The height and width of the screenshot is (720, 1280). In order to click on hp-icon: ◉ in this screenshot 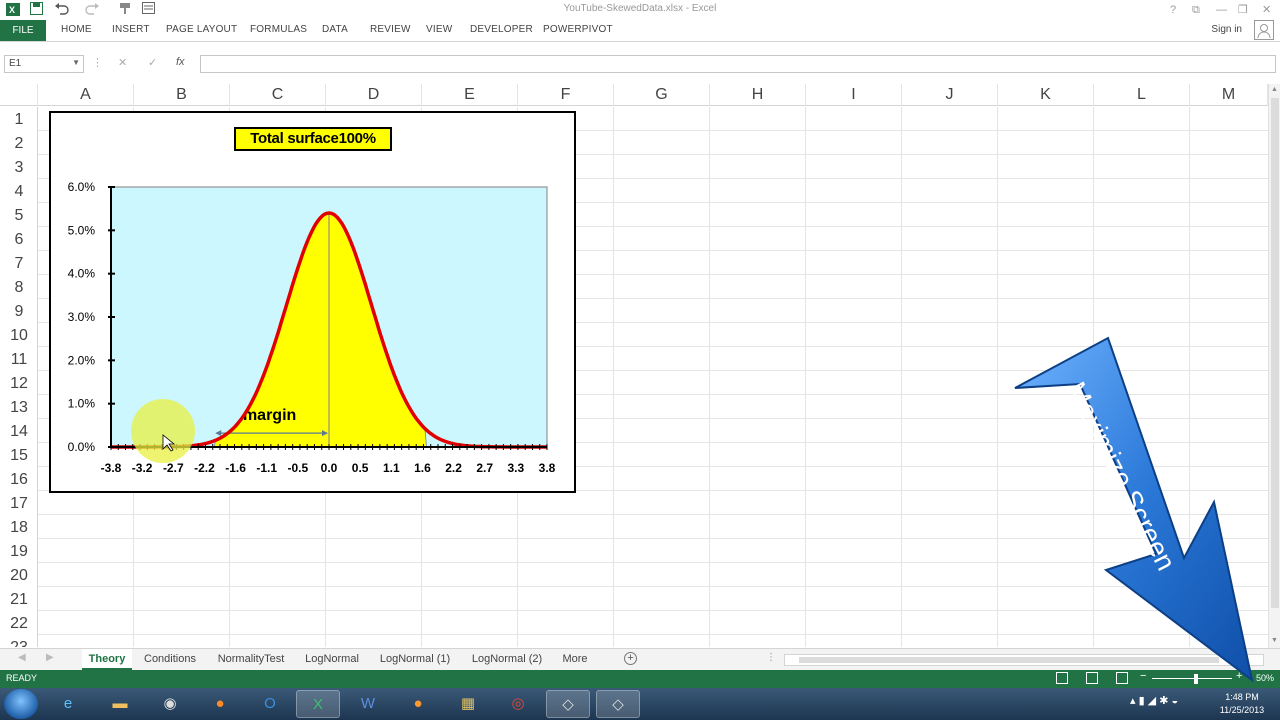, I will do `click(170, 704)`.